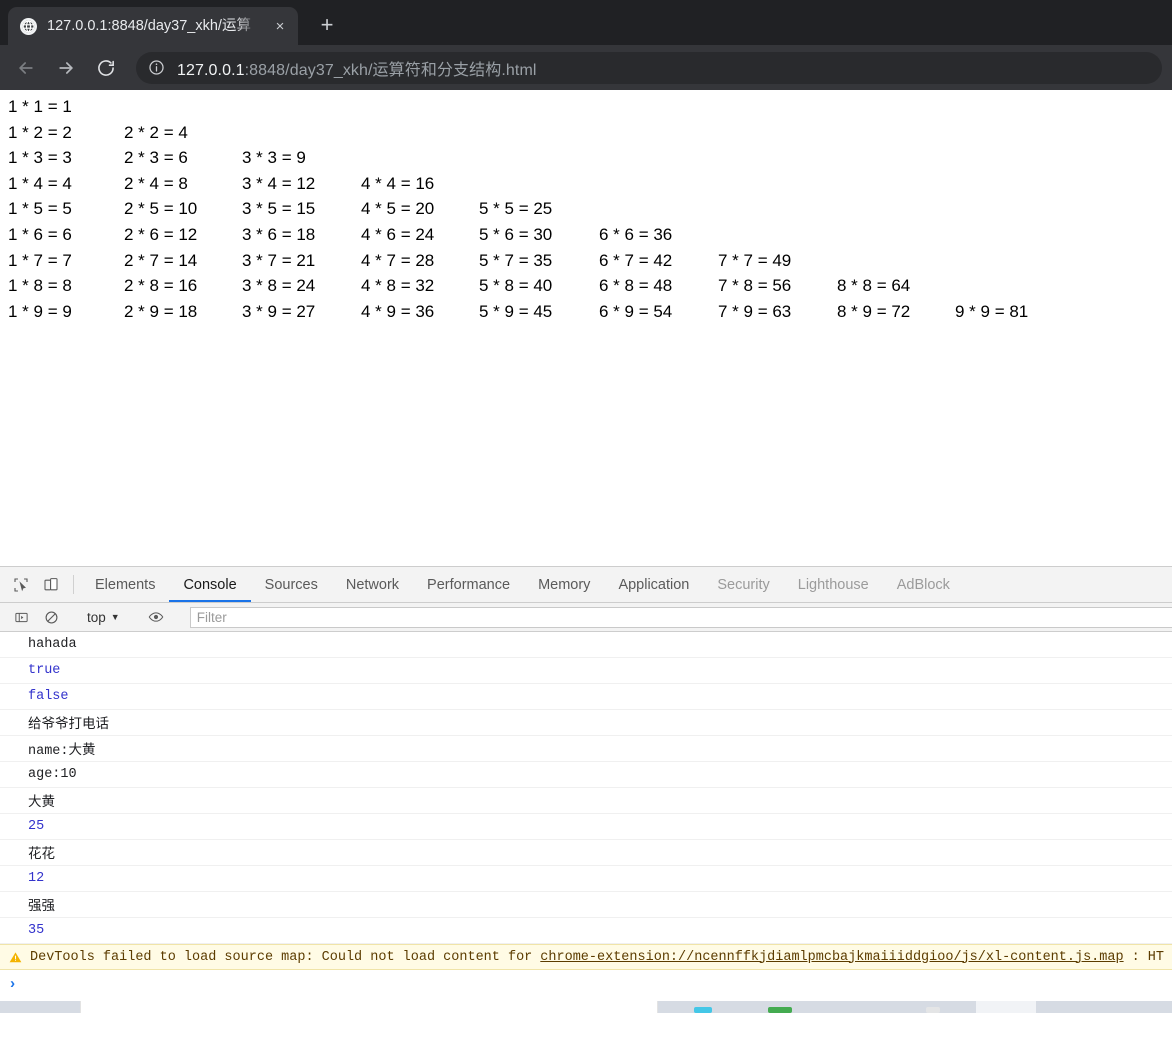 This screenshot has height=1042, width=1172. What do you see at coordinates (40, 209) in the screenshot?
I see `multiplication-cell: 1 * 5 = 5` at bounding box center [40, 209].